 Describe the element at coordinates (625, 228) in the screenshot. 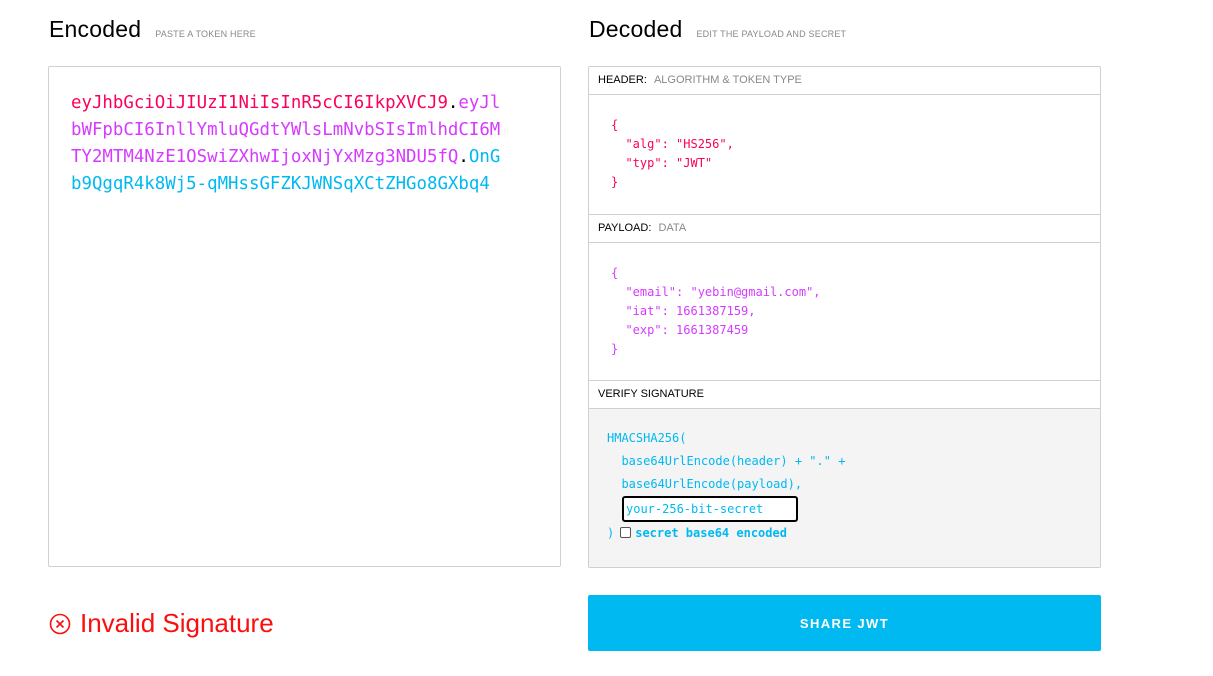

I see `payload-label: PAYLOAD:` at that location.